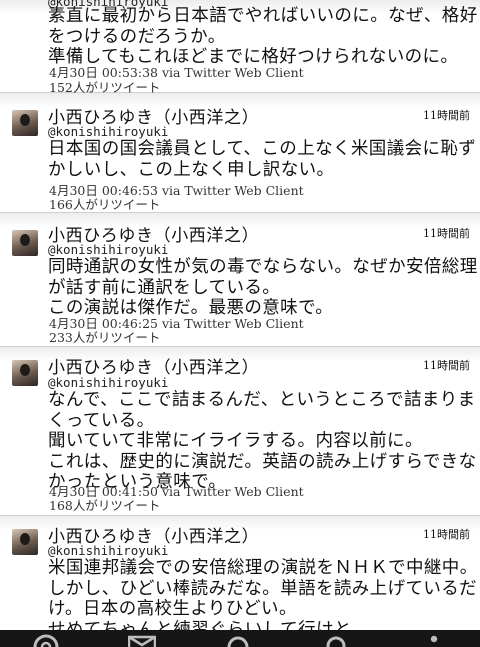  What do you see at coordinates (46, 640) in the screenshot?
I see `at-icon` at bounding box center [46, 640].